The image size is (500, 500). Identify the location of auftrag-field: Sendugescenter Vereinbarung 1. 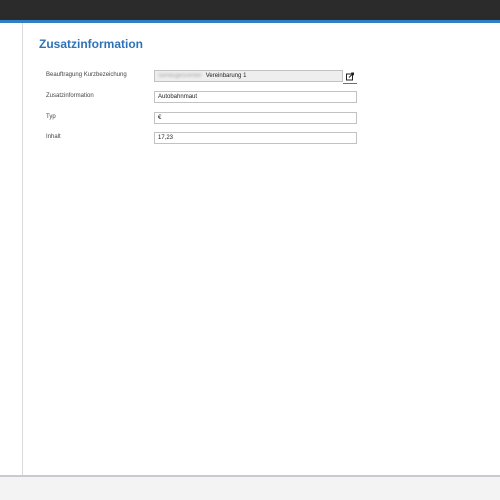
(248, 76).